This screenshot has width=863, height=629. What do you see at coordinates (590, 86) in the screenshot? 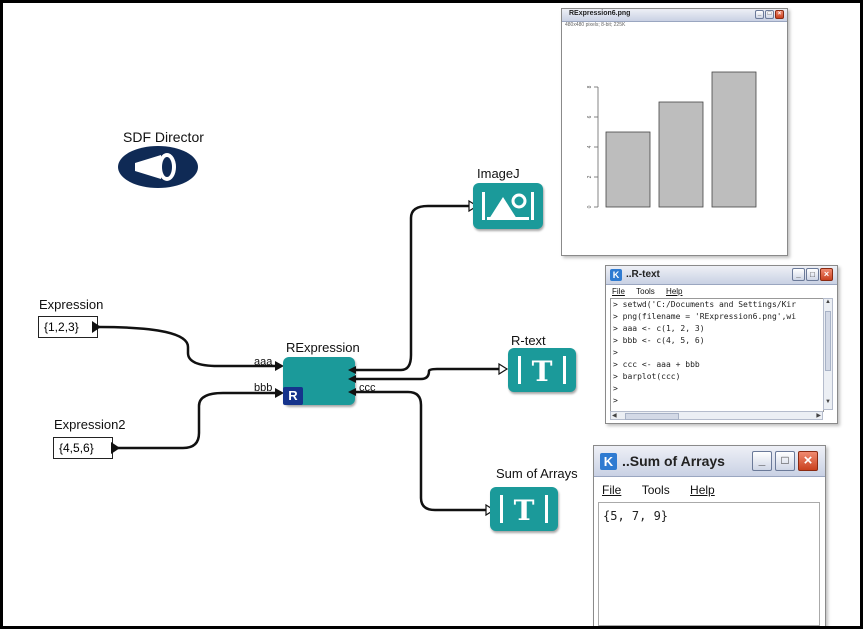
I see `y-tick-label: 8` at bounding box center [590, 86].